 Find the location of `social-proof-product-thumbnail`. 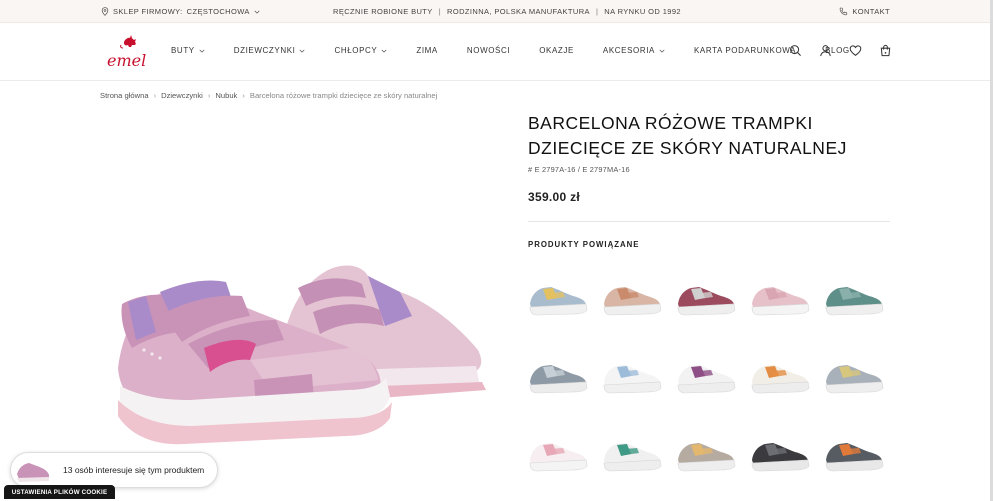

social-proof-product-thumbnail is located at coordinates (33, 472).